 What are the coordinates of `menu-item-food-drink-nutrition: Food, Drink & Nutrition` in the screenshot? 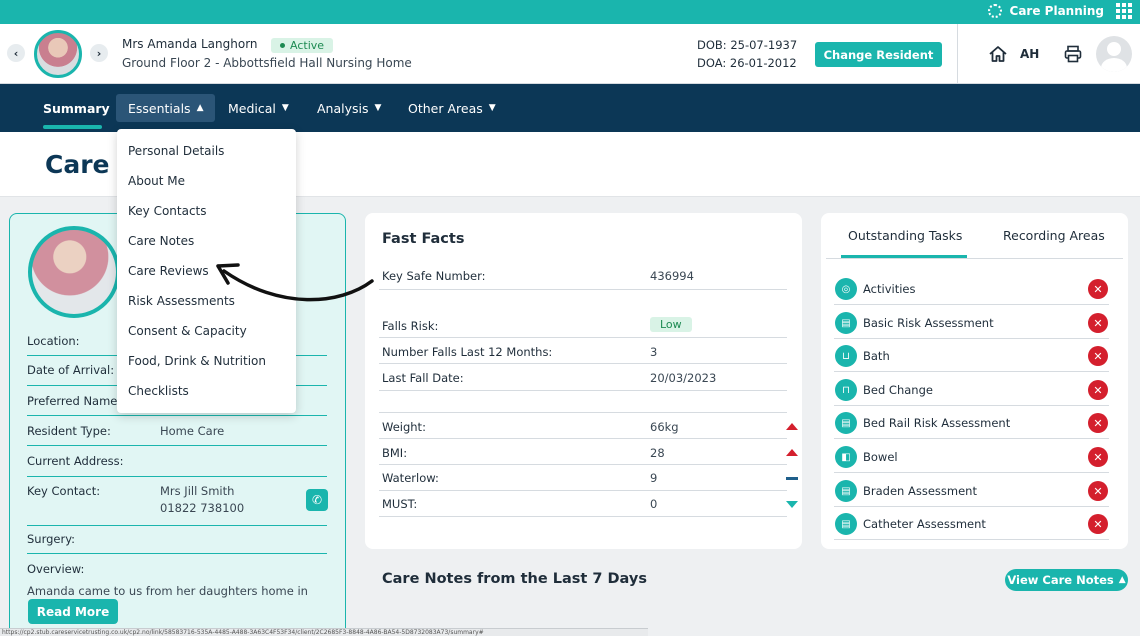 It's located at (197, 361).